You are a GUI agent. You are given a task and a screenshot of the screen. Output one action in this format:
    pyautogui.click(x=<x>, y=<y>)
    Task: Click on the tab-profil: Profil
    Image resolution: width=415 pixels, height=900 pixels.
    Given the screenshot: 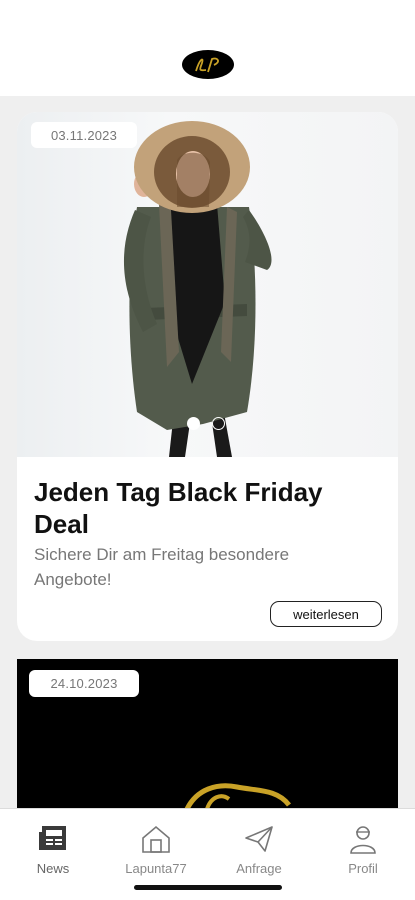 What is the action you would take?
    pyautogui.click(x=363, y=846)
    